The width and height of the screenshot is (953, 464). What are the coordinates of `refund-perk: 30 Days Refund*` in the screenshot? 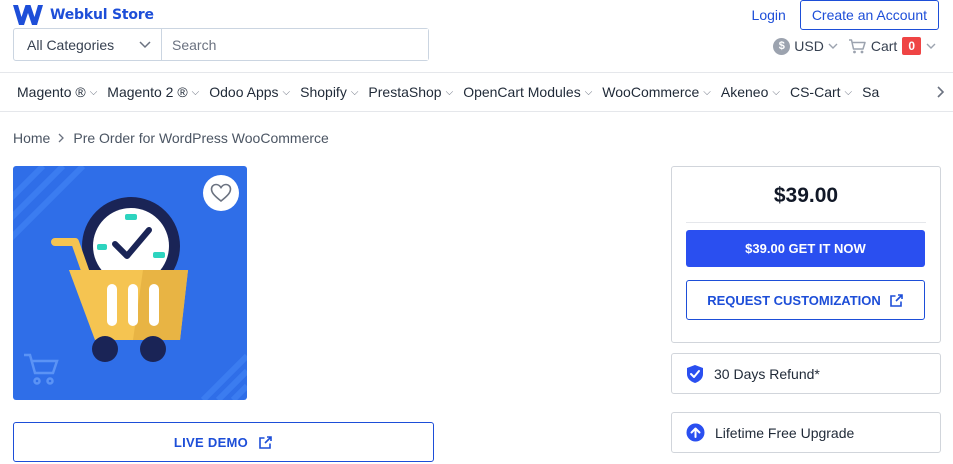 It's located at (806, 373).